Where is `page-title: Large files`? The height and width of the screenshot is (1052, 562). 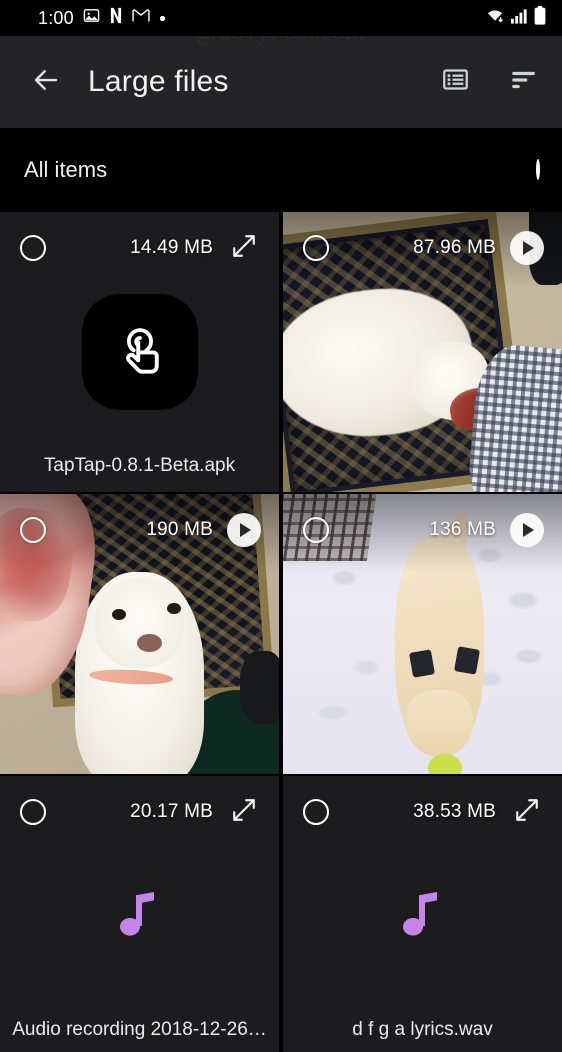
page-title: Large files is located at coordinates (158, 81).